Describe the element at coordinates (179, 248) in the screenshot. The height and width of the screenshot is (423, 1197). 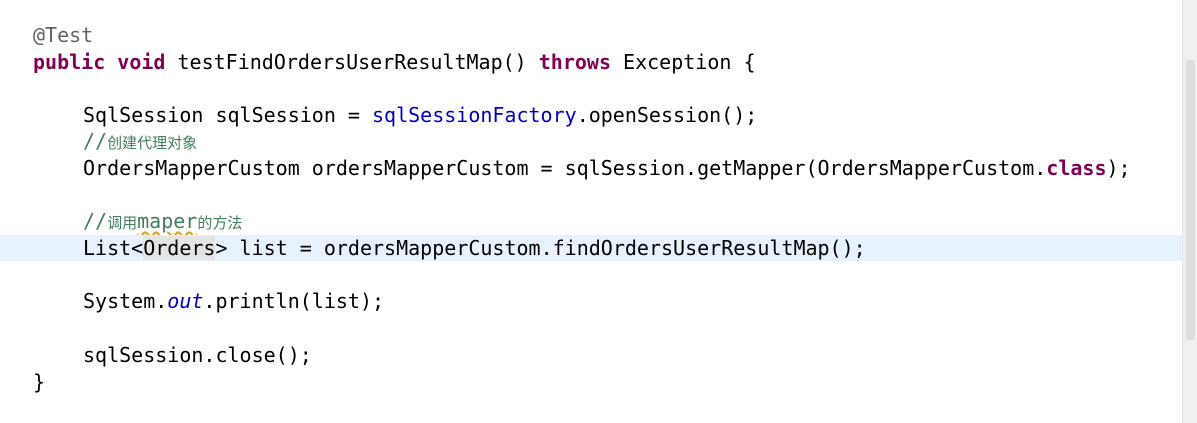
I see `type-orders-highlight: Orders` at that location.